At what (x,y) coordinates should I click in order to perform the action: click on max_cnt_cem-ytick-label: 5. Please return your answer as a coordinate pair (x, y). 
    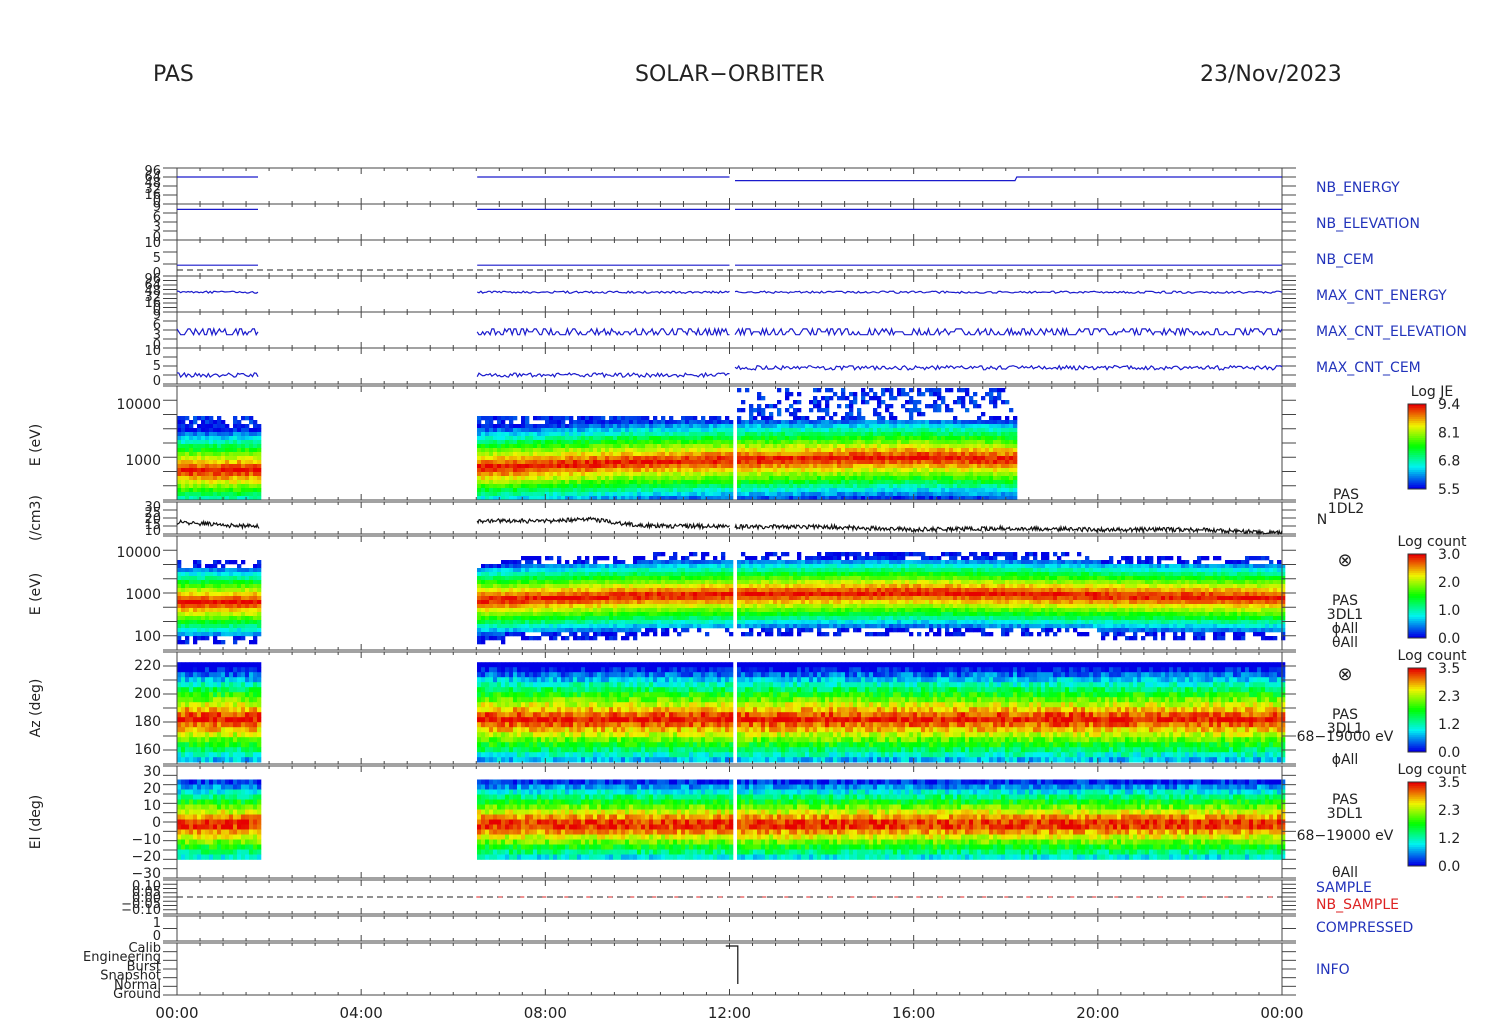
    Looking at the image, I should click on (157, 366).